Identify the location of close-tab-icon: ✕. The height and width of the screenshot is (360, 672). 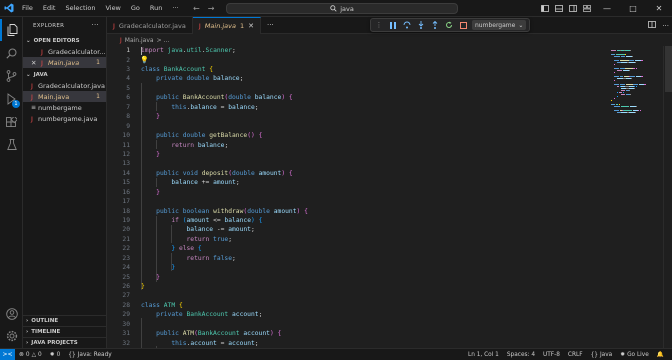
(251, 26).